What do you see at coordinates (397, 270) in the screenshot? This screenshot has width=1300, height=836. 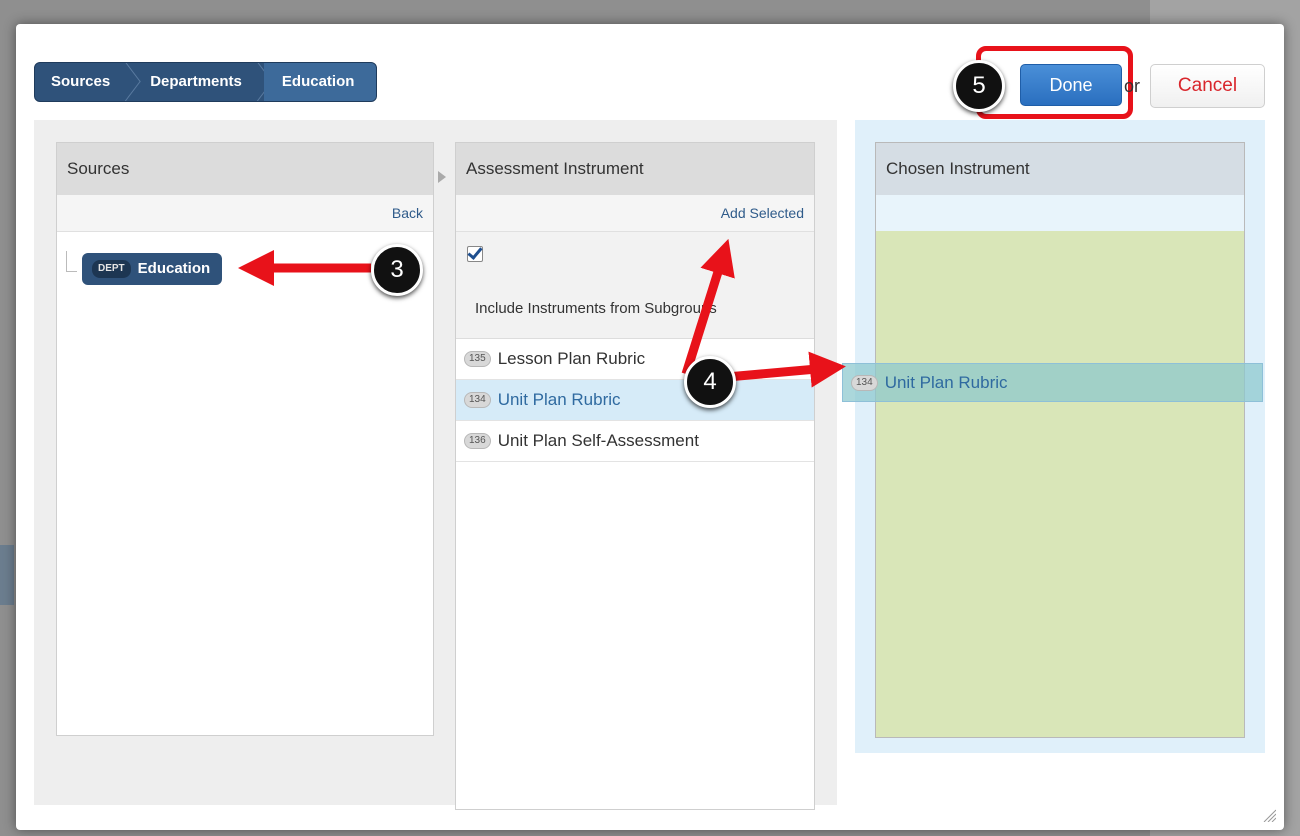 I see `step-badge-3: 3` at bounding box center [397, 270].